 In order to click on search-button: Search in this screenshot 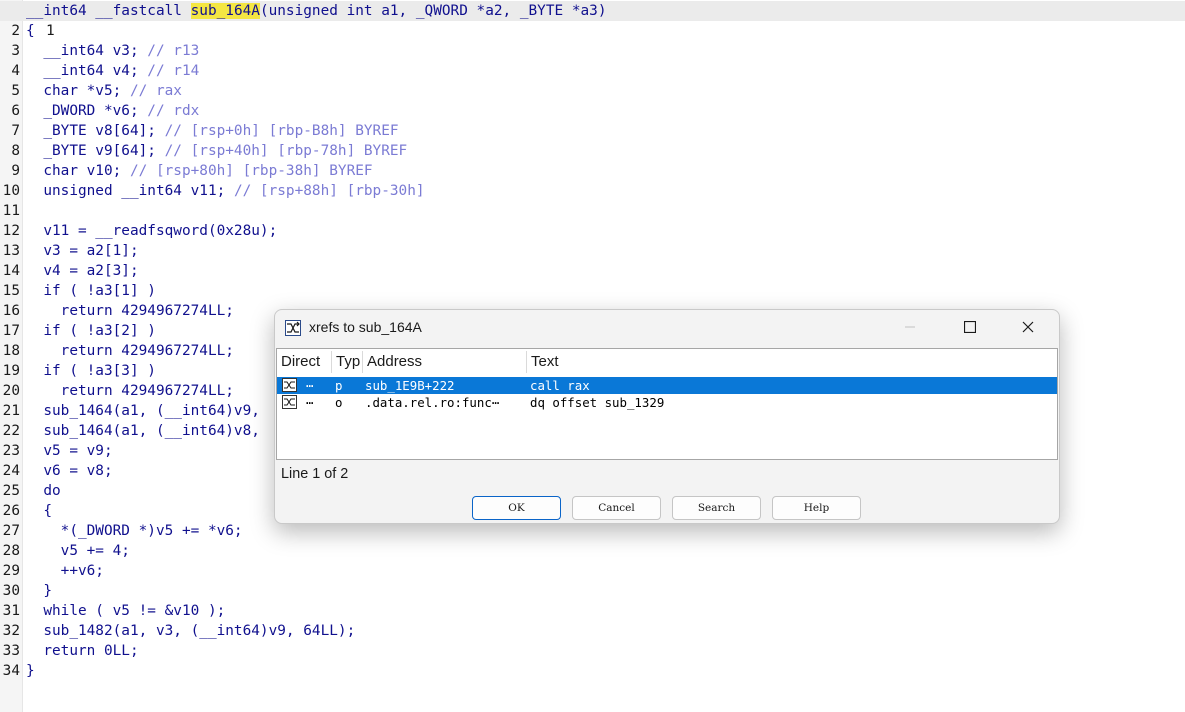, I will do `click(716, 508)`.